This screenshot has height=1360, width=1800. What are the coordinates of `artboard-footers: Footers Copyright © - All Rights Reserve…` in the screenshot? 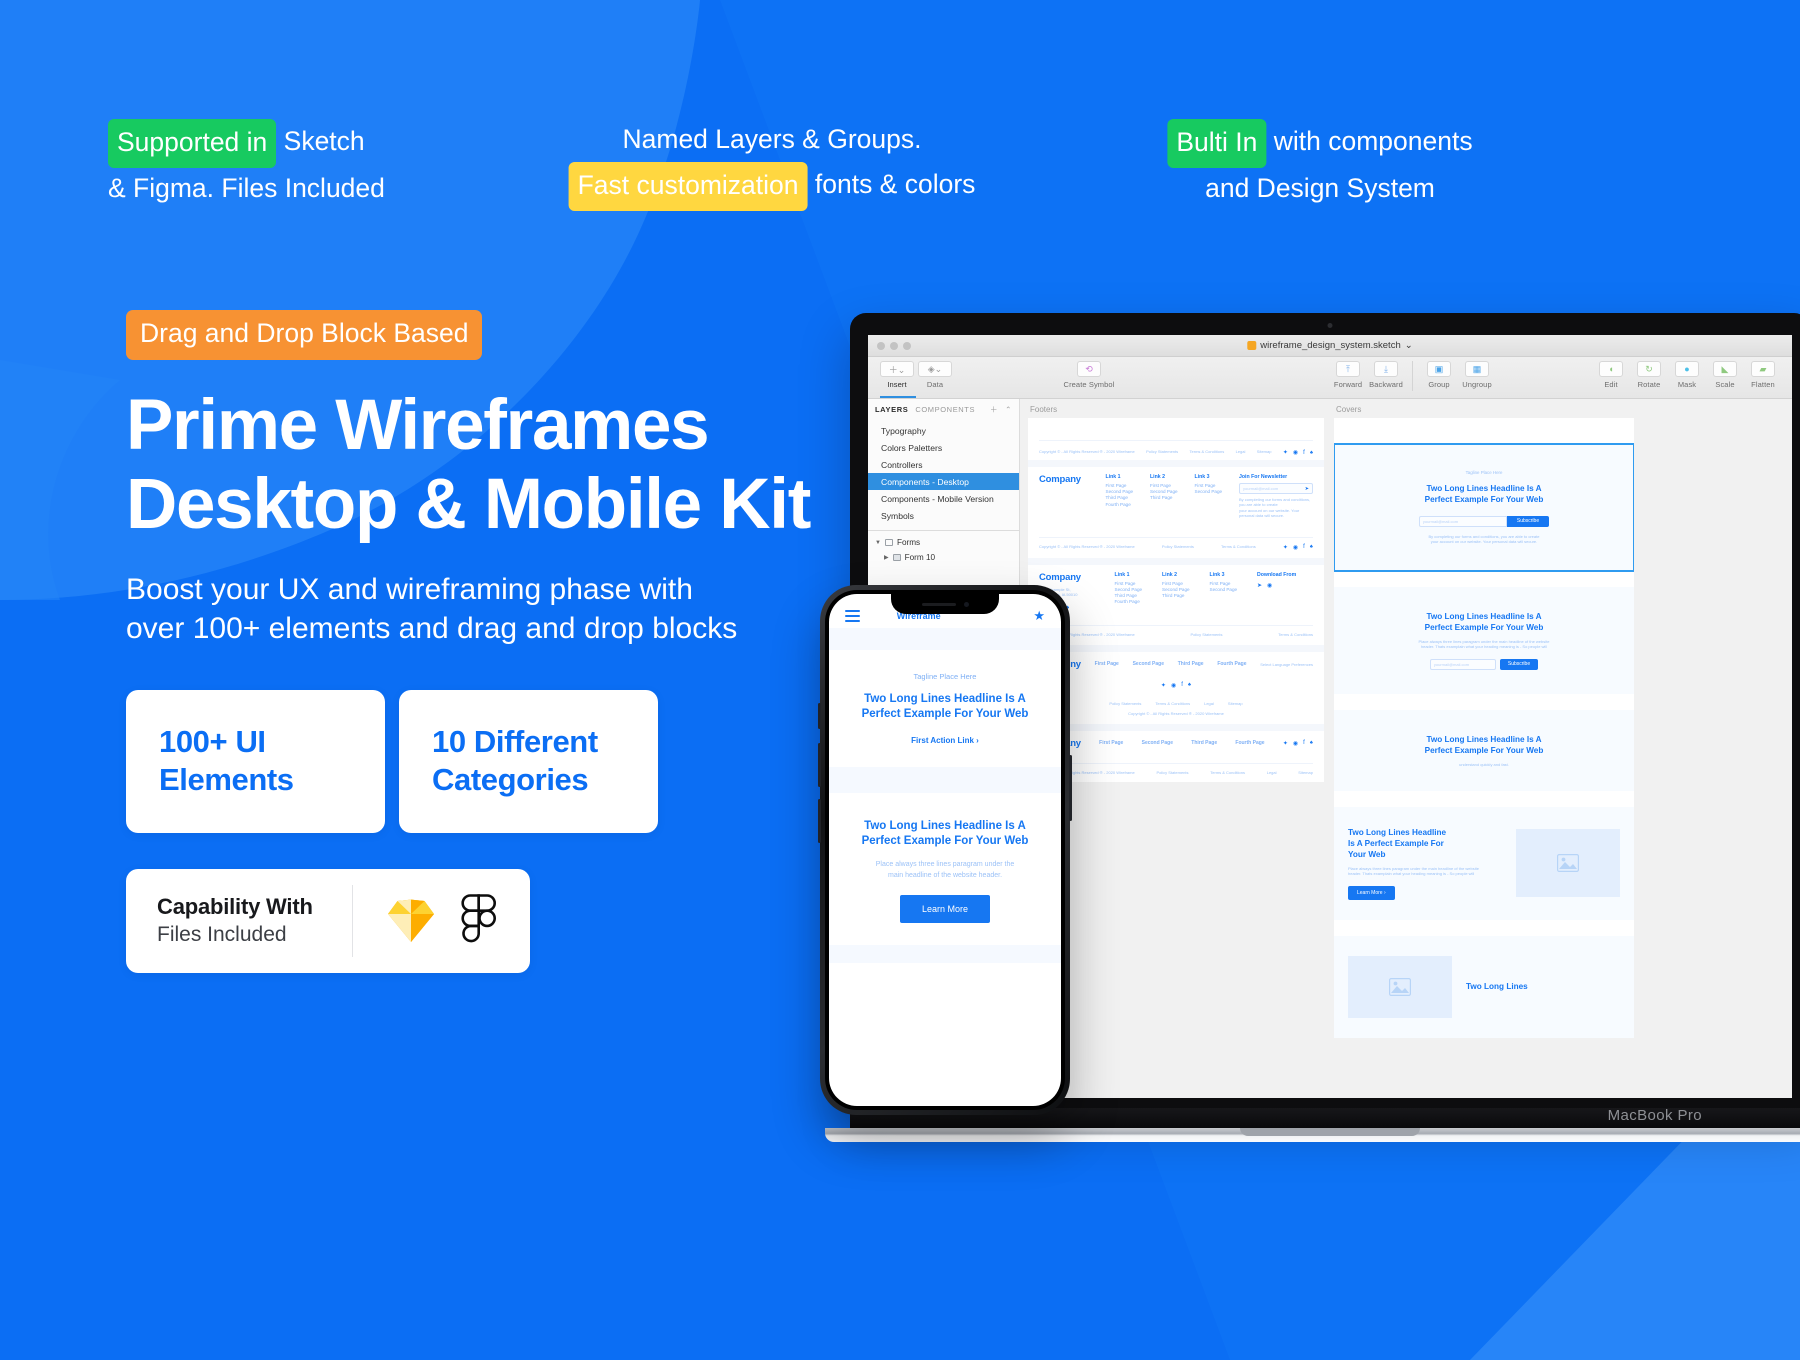 It's located at (1176, 751).